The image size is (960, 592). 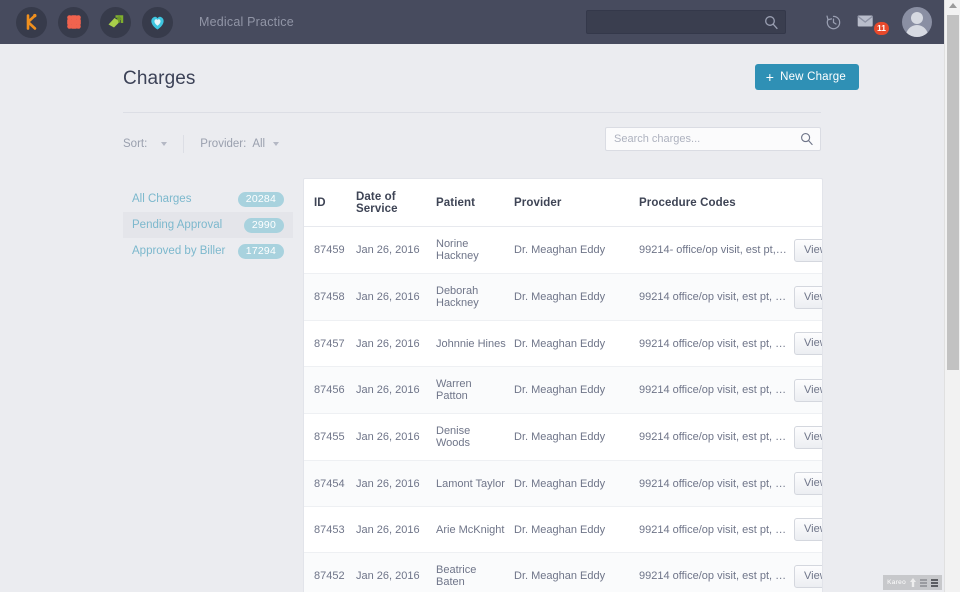 What do you see at coordinates (246, 22) in the screenshot?
I see `practice-name-label: Medical Practice` at bounding box center [246, 22].